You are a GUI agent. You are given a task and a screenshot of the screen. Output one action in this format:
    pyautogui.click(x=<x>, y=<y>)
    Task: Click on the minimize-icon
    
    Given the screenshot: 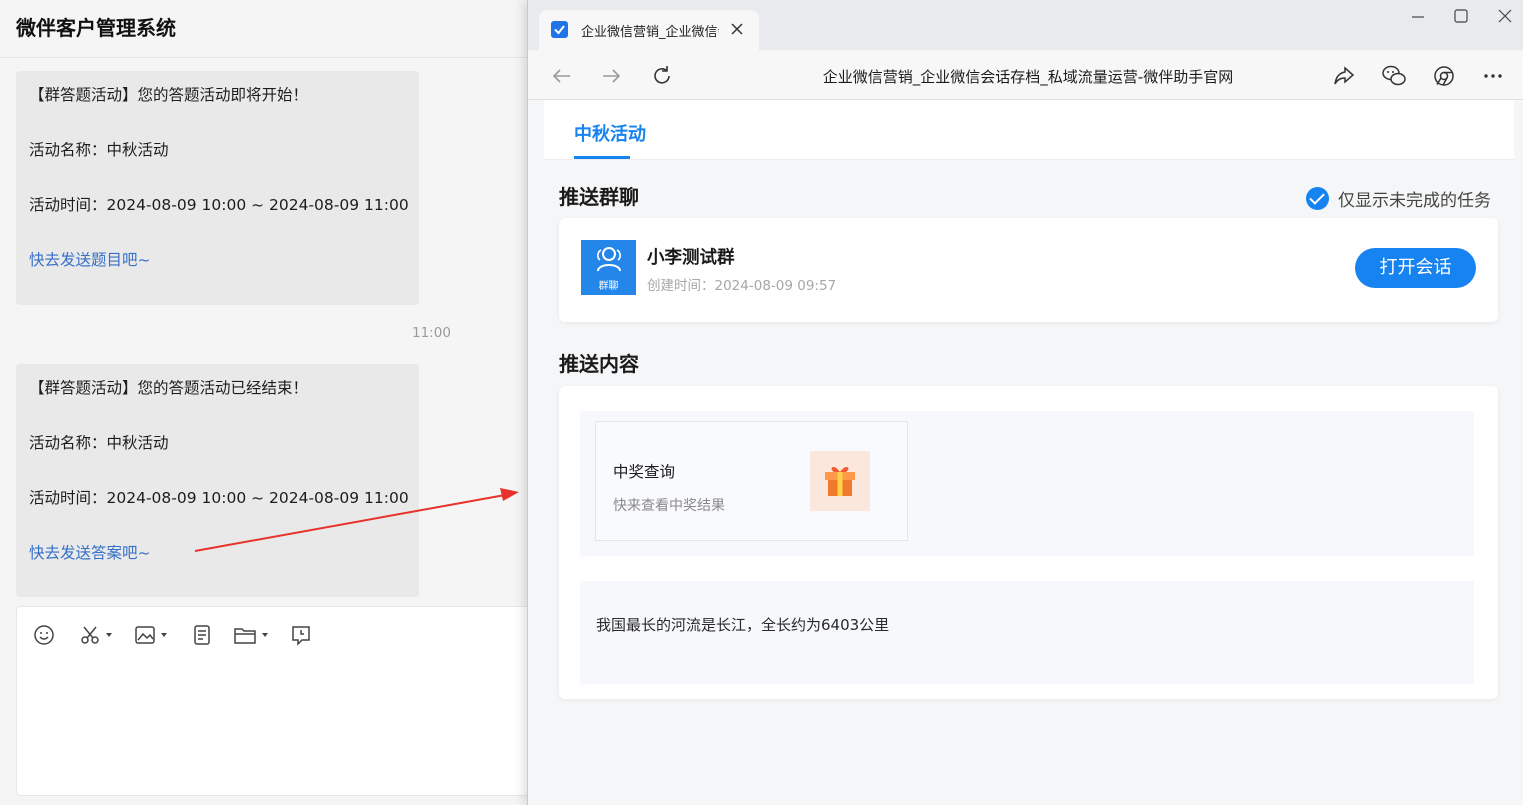 What is the action you would take?
    pyautogui.click(x=1418, y=16)
    